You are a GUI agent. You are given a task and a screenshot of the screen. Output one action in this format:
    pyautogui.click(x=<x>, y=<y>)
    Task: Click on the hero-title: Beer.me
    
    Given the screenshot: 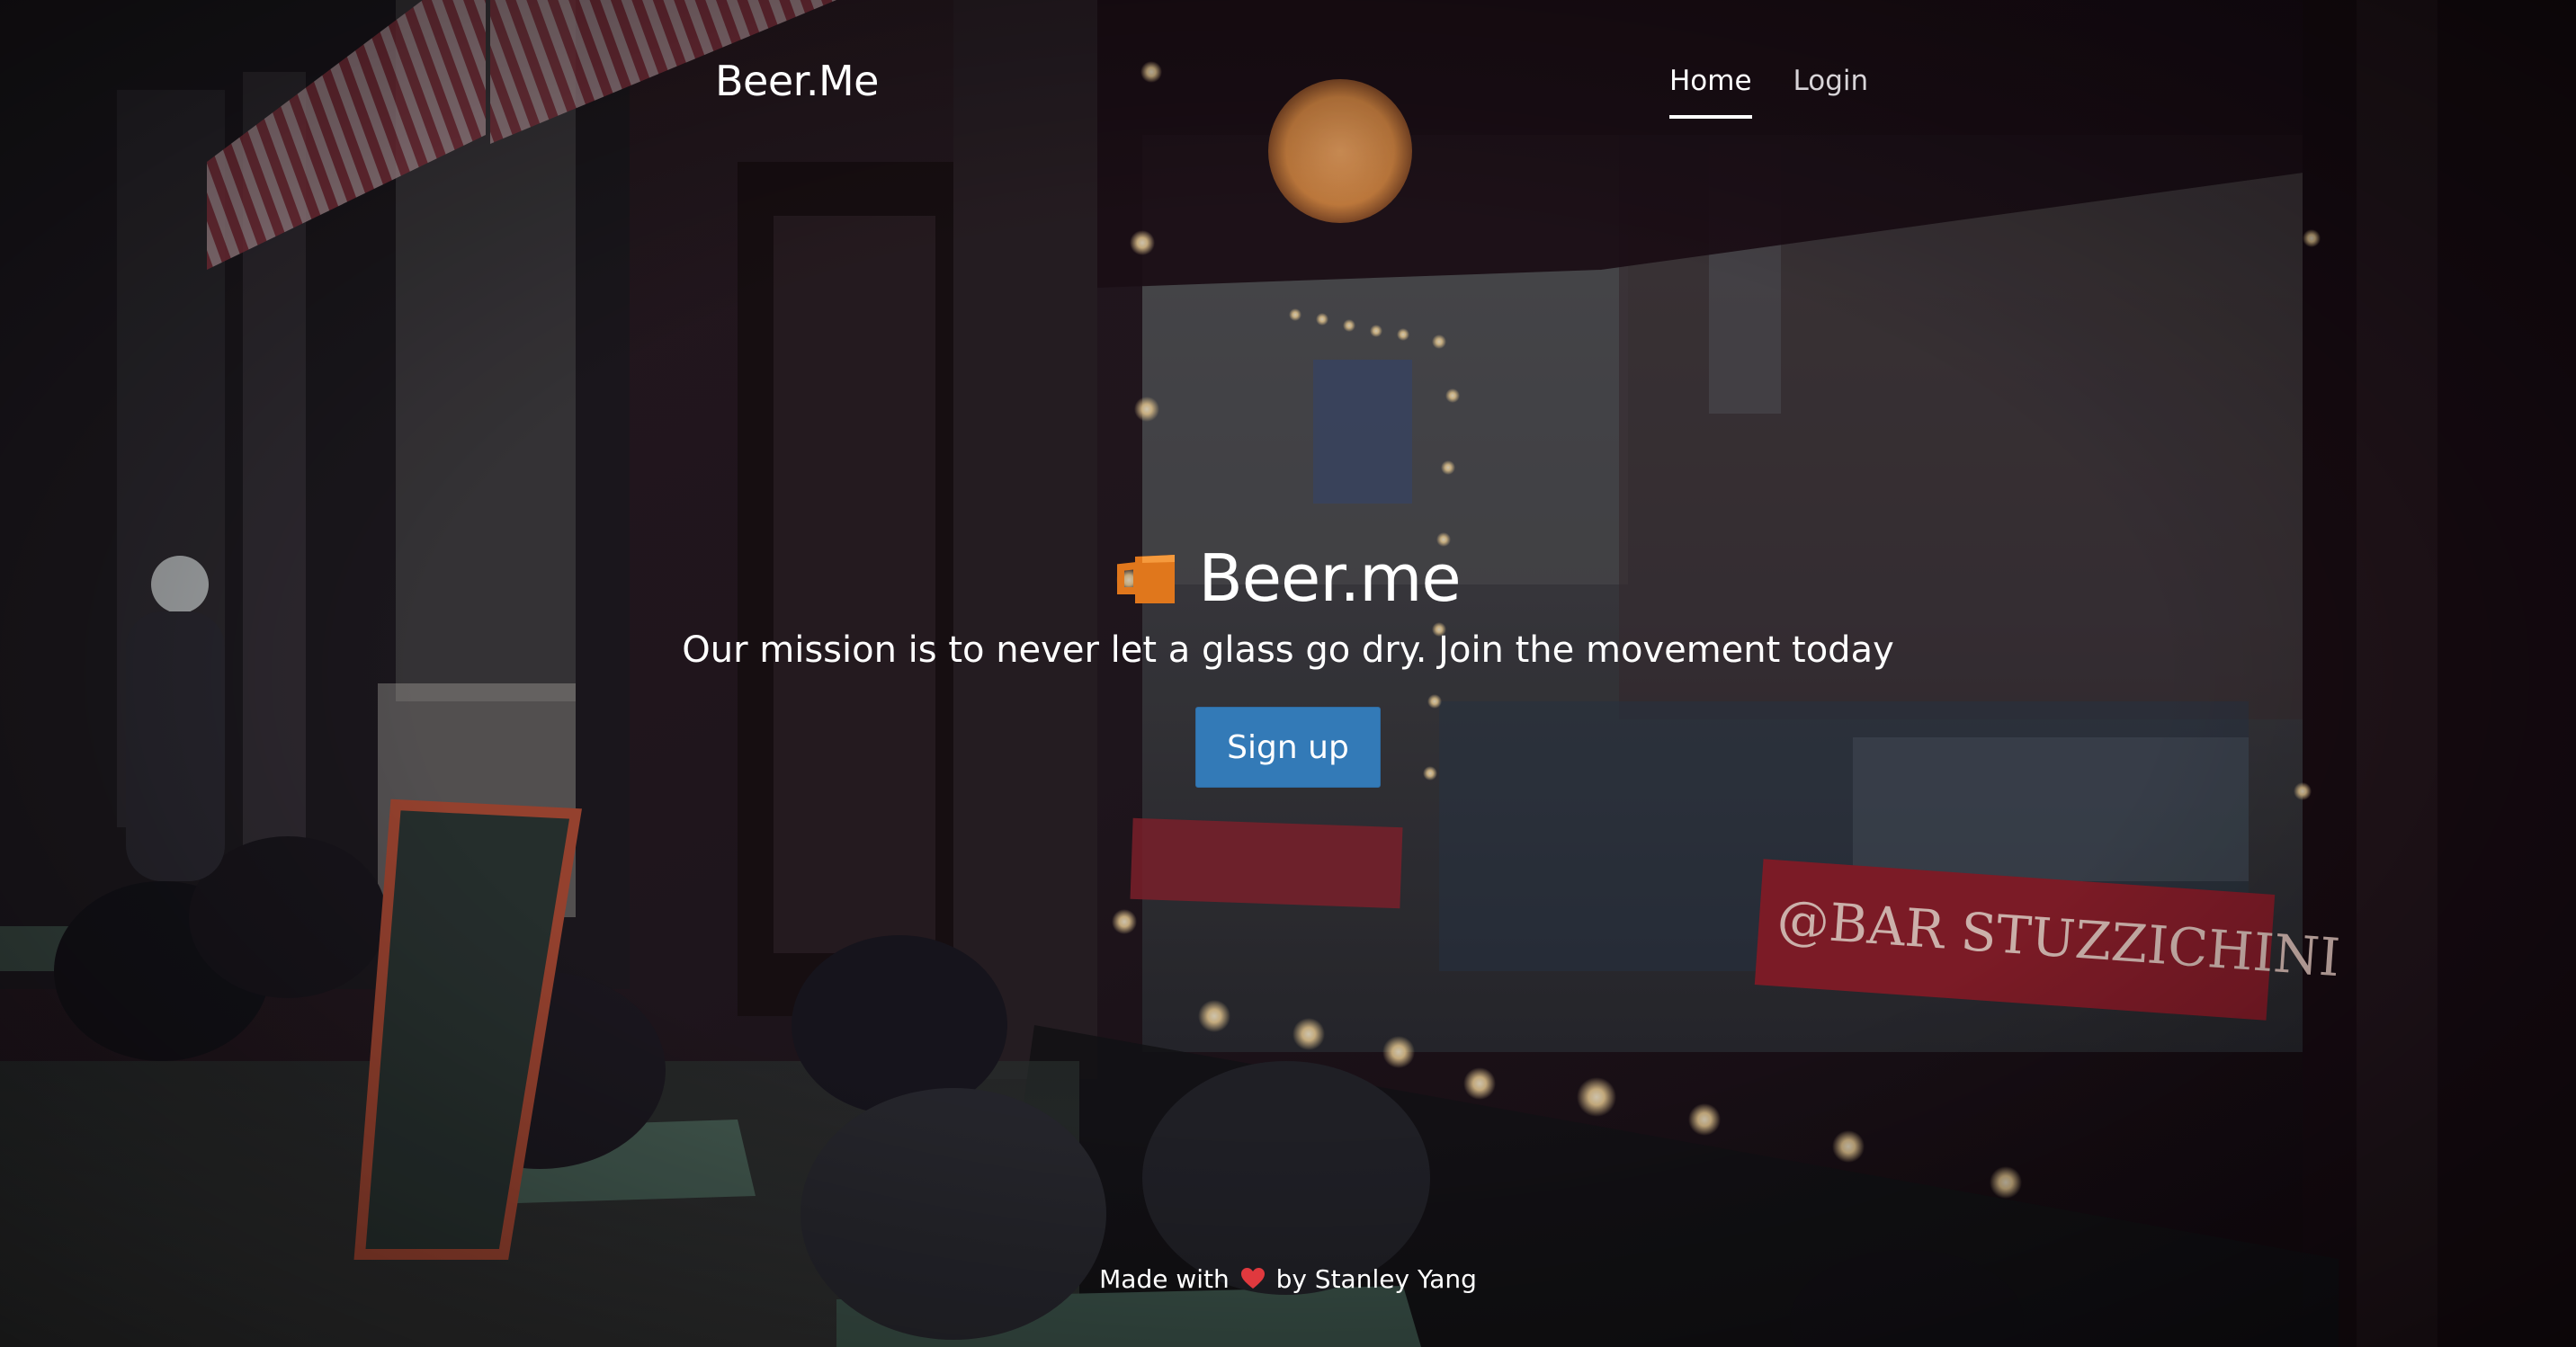 What is the action you would take?
    pyautogui.click(x=1288, y=578)
    